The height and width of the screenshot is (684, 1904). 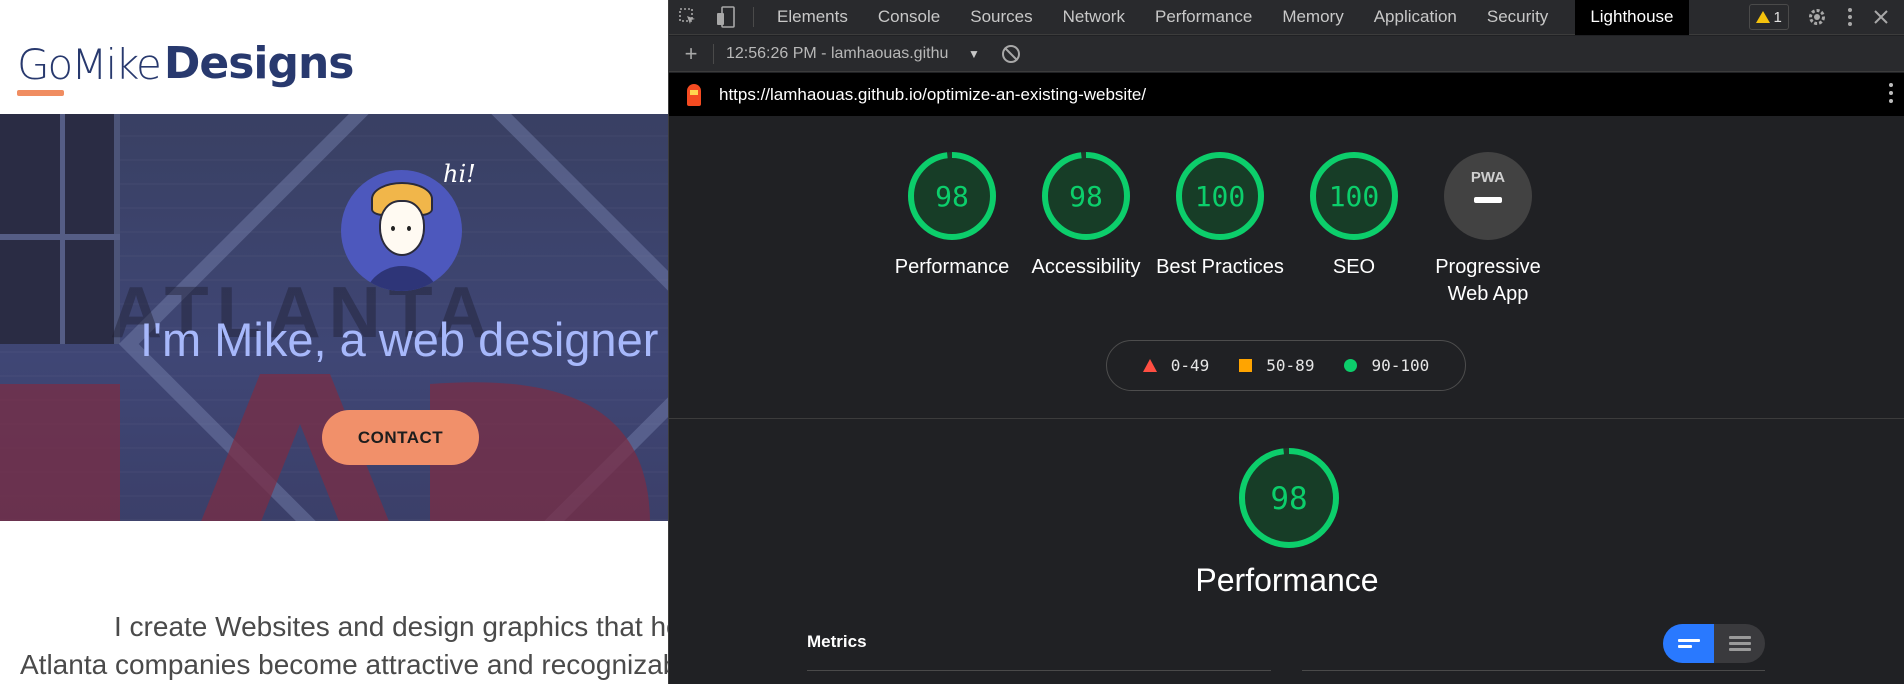 What do you see at coordinates (691, 54) in the screenshot?
I see `new-report-icon: +` at bounding box center [691, 54].